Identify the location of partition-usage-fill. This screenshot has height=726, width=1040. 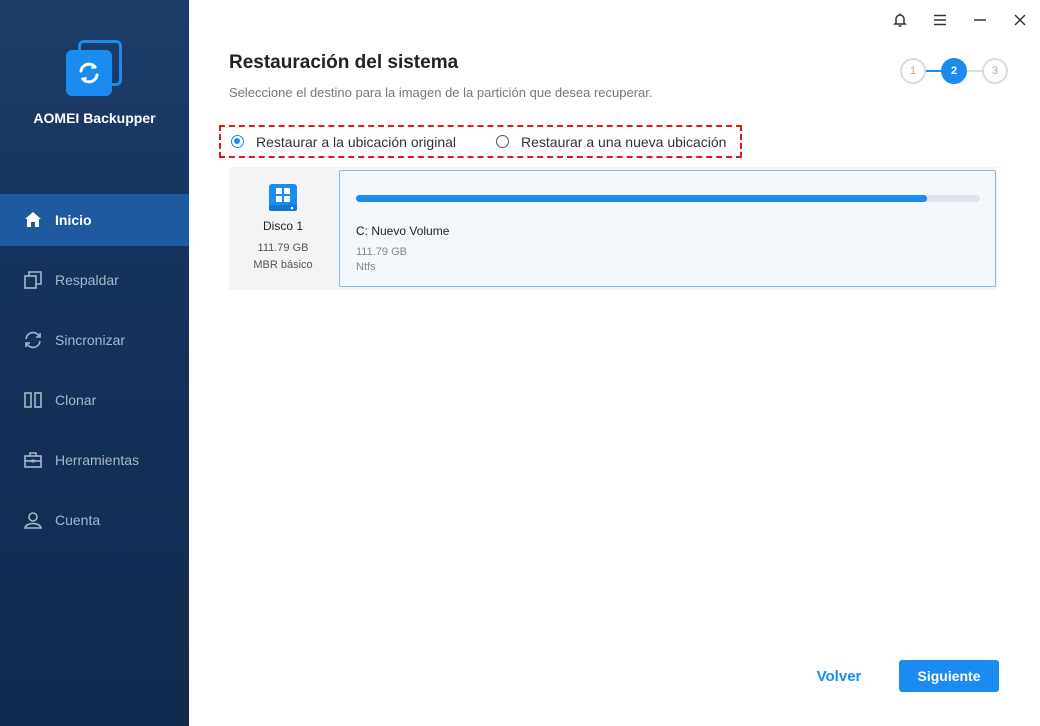
(641, 198).